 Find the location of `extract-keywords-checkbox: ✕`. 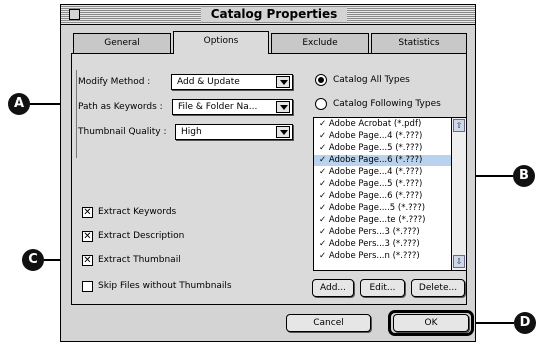

extract-keywords-checkbox: ✕ is located at coordinates (87, 212).